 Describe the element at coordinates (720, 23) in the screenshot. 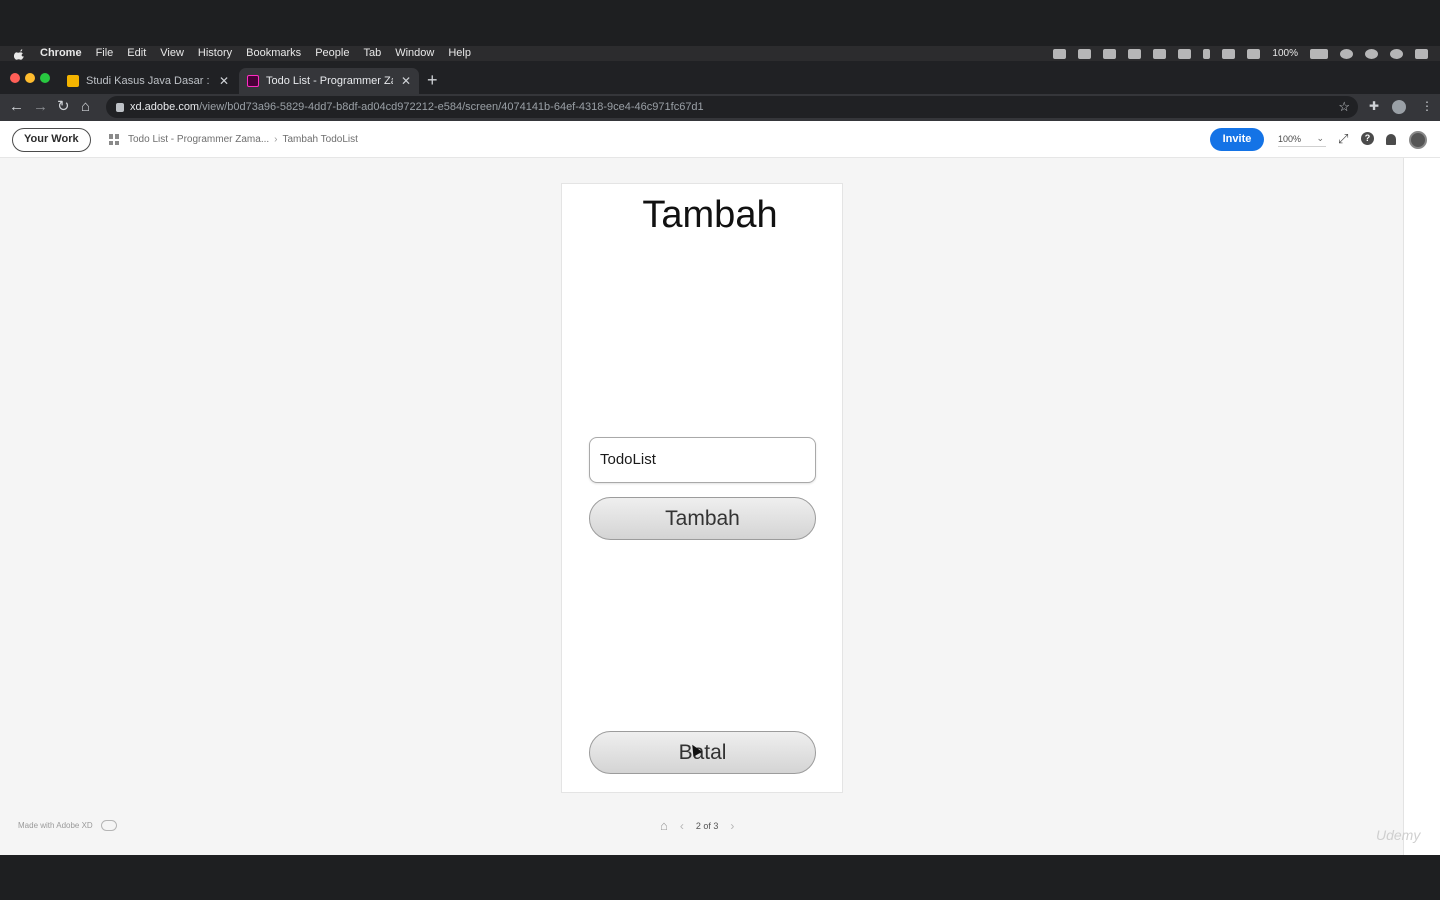

I see `screen-top-border` at that location.